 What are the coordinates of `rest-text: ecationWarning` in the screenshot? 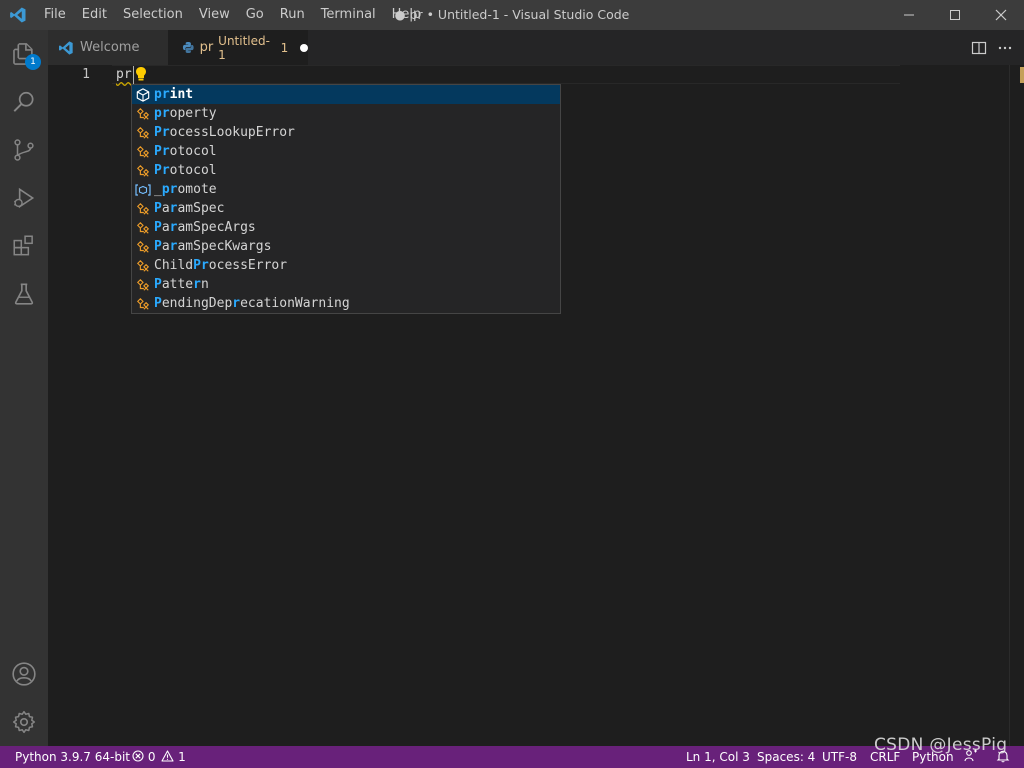 It's located at (295, 303).